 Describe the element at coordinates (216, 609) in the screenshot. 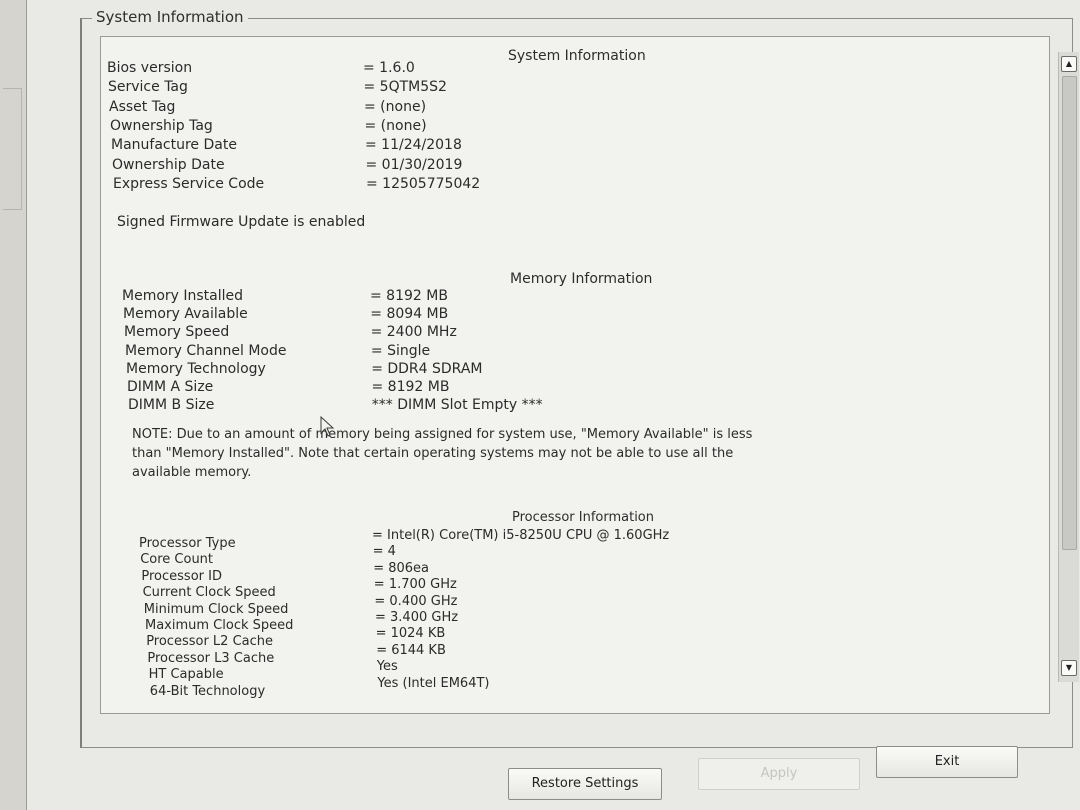

I see `info-label: Minimum Clock Speed` at that location.